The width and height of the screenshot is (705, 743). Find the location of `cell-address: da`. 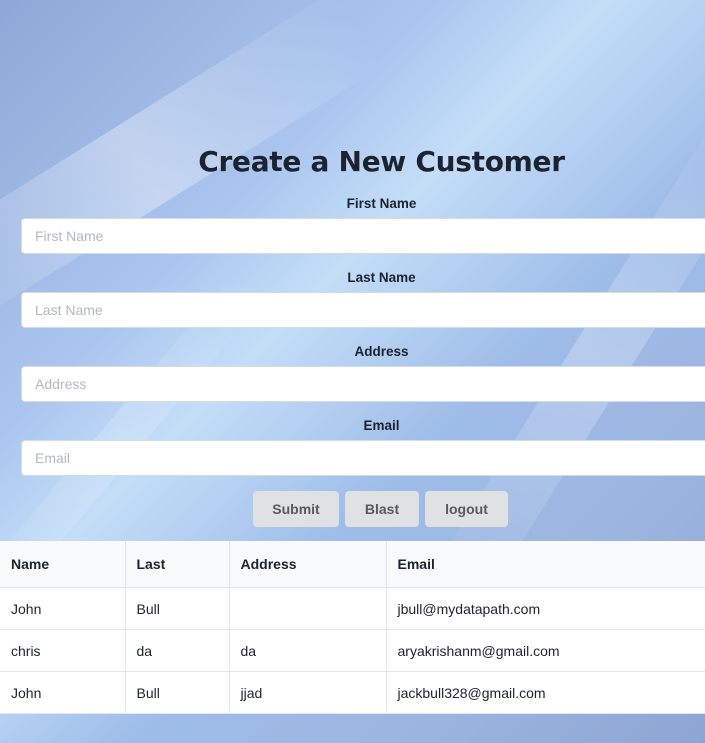

cell-address: da is located at coordinates (308, 650).